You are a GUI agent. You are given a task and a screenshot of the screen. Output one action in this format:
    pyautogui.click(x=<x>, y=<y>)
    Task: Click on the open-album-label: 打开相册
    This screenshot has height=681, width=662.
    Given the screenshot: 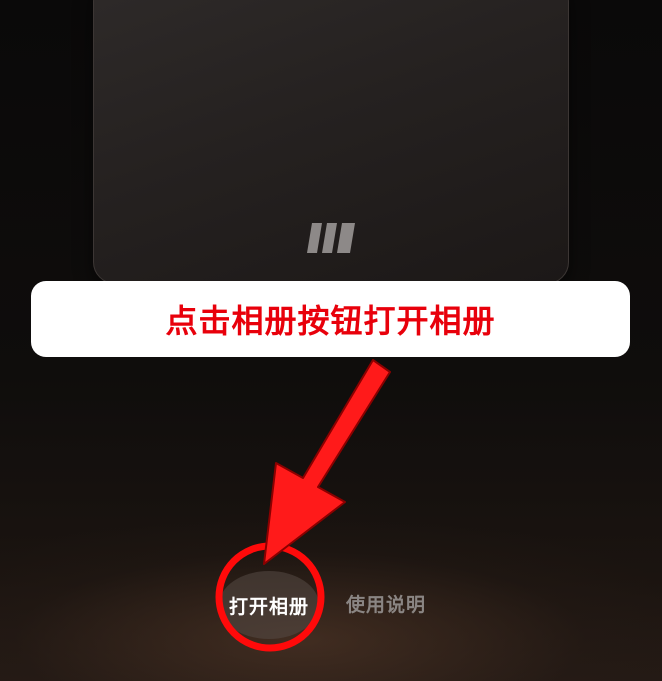 What is the action you would take?
    pyautogui.click(x=268, y=606)
    